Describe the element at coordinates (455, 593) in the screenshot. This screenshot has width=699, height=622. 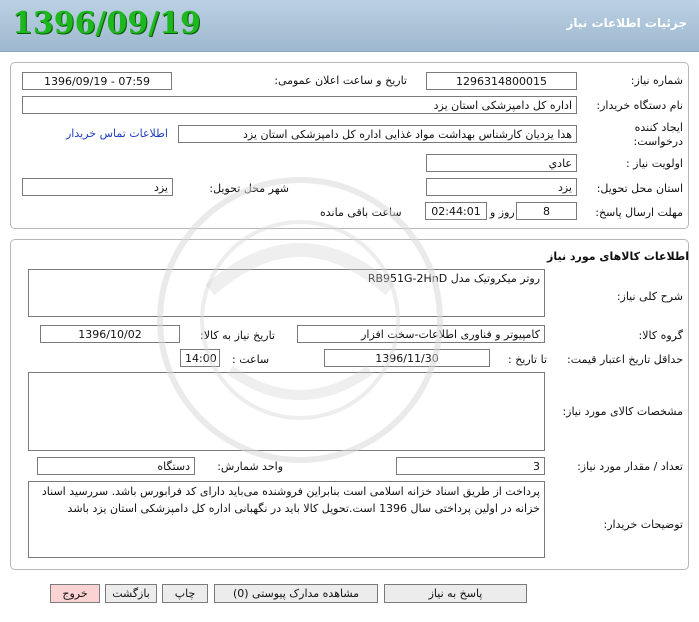
I see `reply-button: پاسخ به نیاز` at that location.